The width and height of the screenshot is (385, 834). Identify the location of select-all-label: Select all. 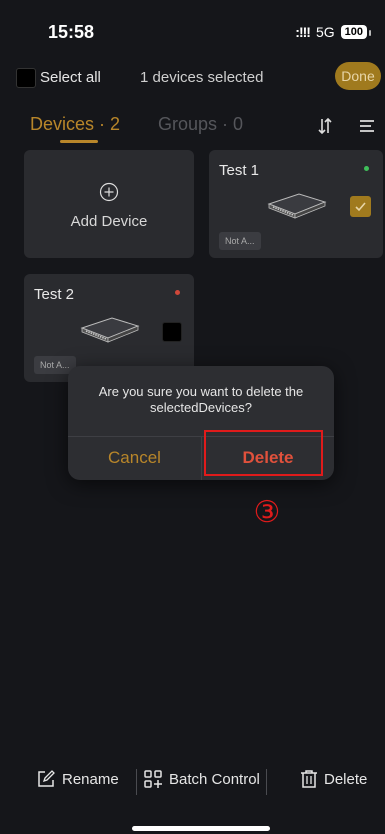
(70, 77).